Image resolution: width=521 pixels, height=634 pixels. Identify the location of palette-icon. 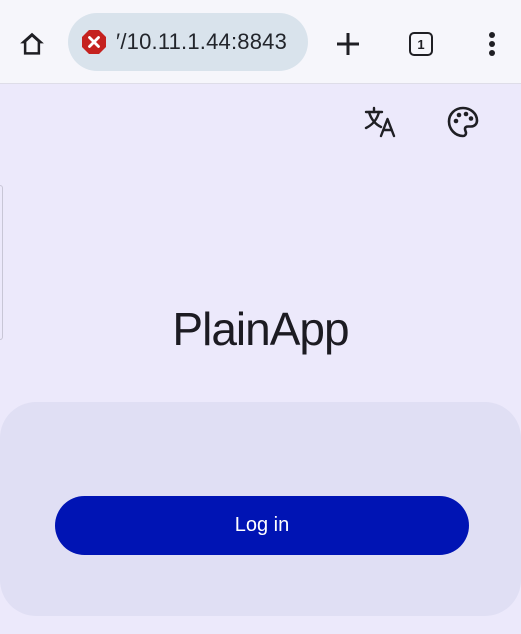
(463, 122).